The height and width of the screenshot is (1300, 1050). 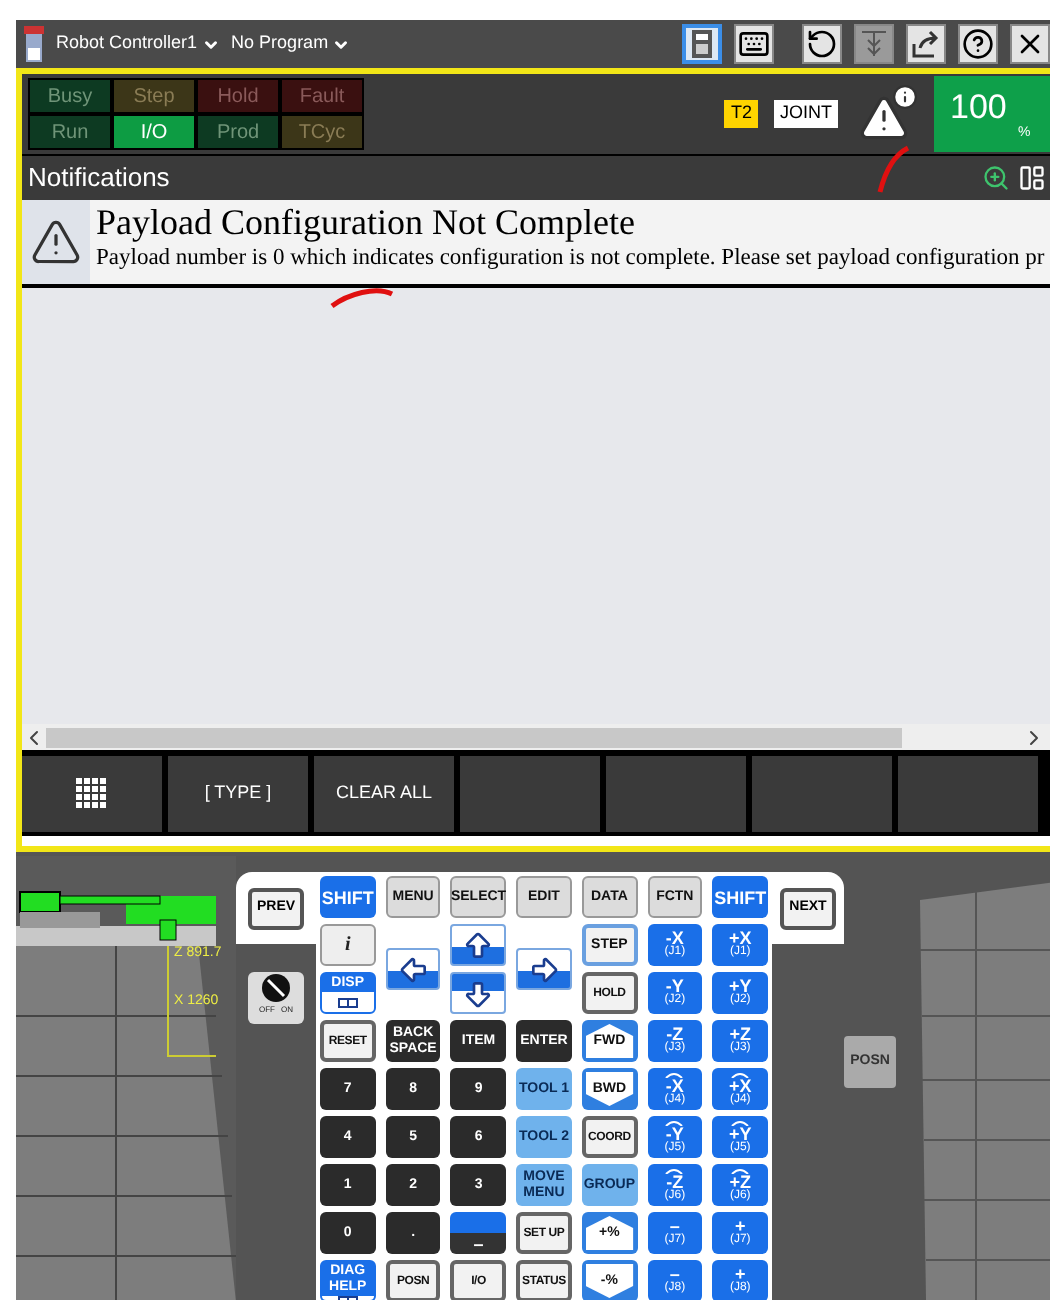 I want to click on export-icon, so click(x=926, y=44).